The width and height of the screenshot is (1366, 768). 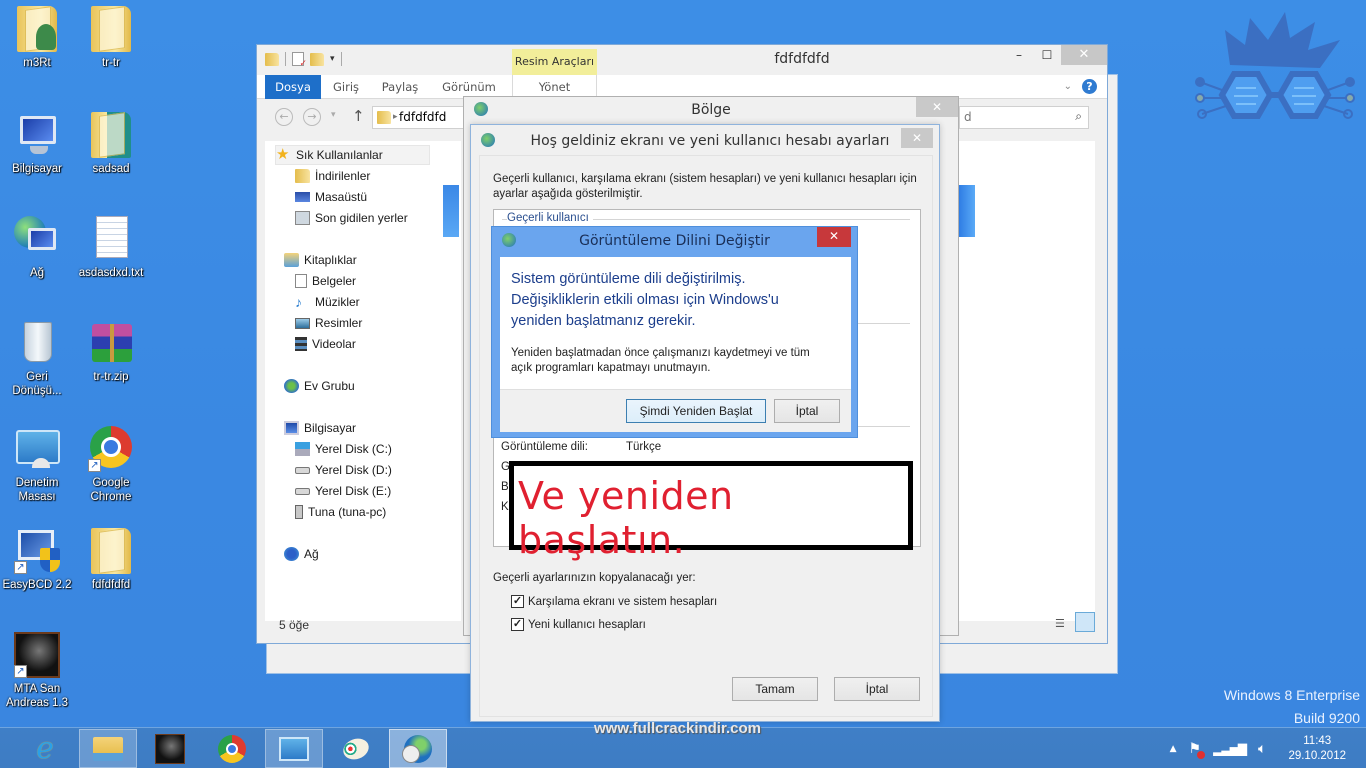 What do you see at coordinates (1089, 86) in the screenshot?
I see `help-icon: ?` at bounding box center [1089, 86].